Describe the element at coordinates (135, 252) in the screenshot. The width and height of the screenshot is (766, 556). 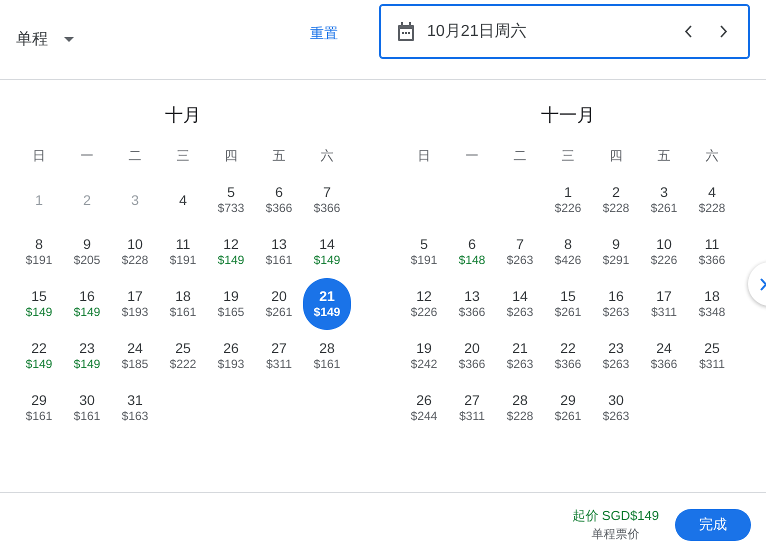
I see `calendar-day: 10 $228` at that location.